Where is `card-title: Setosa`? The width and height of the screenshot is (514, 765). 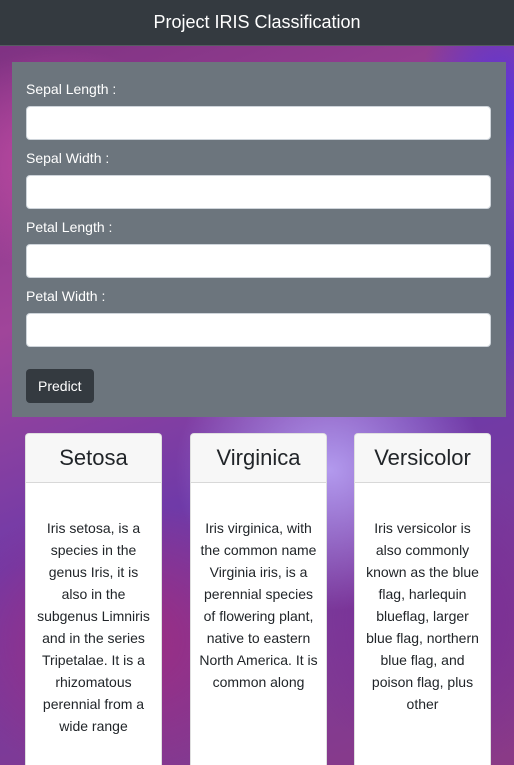 card-title: Setosa is located at coordinates (93, 458).